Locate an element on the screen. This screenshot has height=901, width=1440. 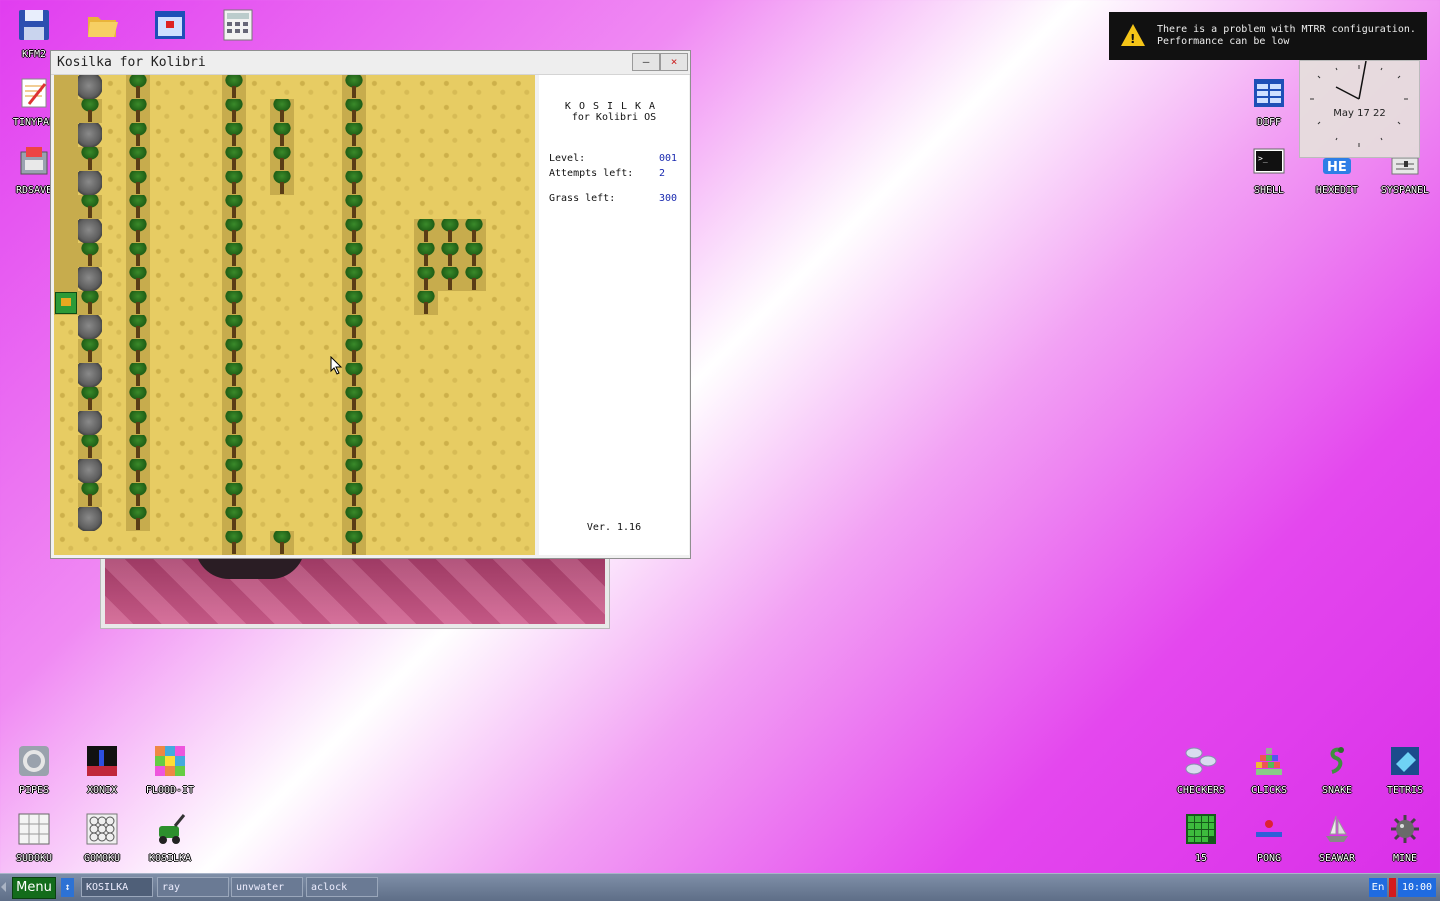
desktop-icon-xonix: XONIX is located at coordinates (102, 770).